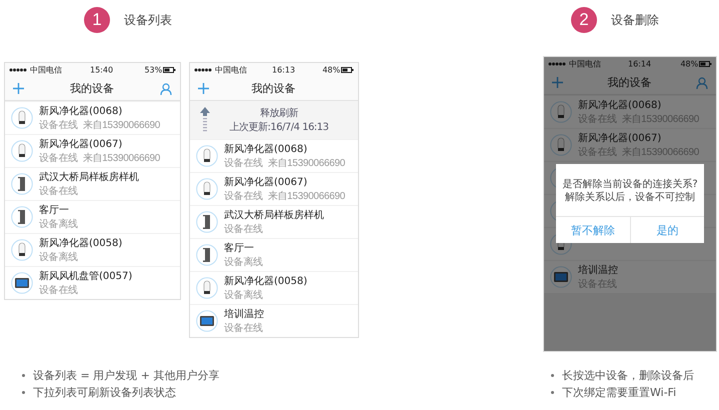 The image size is (719, 410). I want to click on clock-time: 16:13, so click(284, 70).